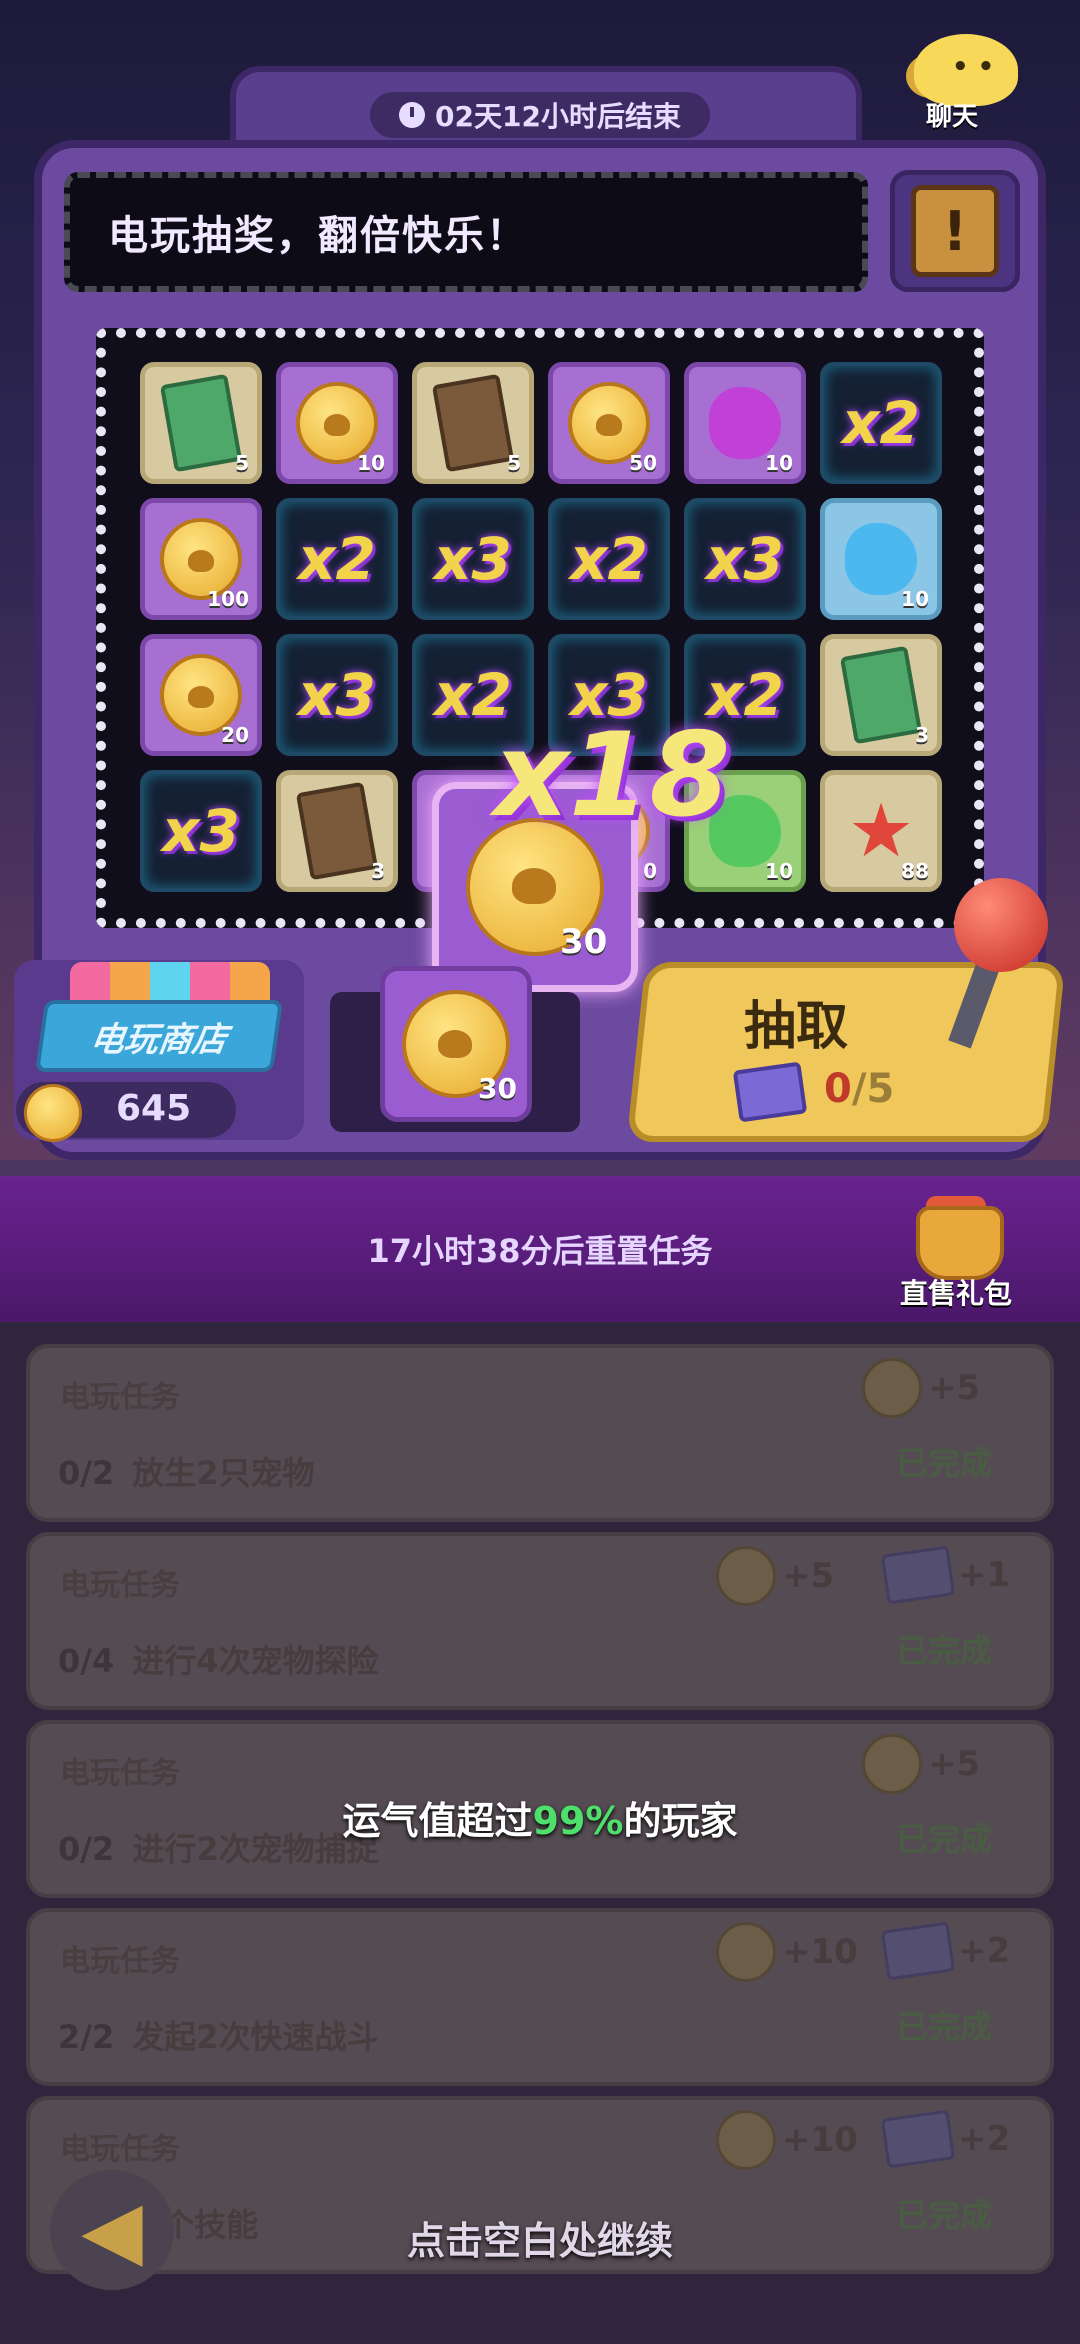  What do you see at coordinates (412, 115) in the screenshot?
I see `clock-icon` at bounding box center [412, 115].